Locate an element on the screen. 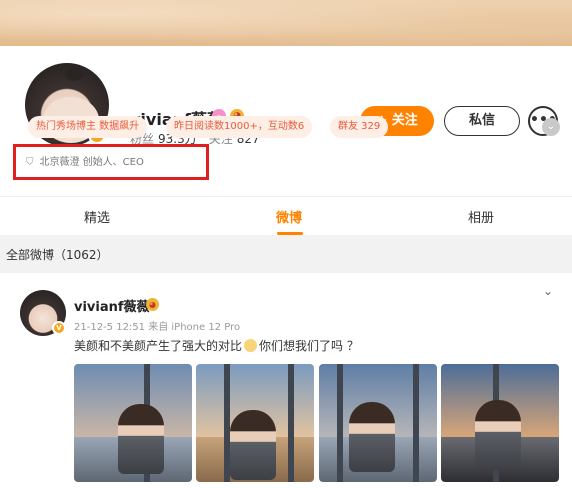  post-text: 美颜和不美颜产生了强大的对比 你们想我们了吗 ？ is located at coordinates (216, 345).